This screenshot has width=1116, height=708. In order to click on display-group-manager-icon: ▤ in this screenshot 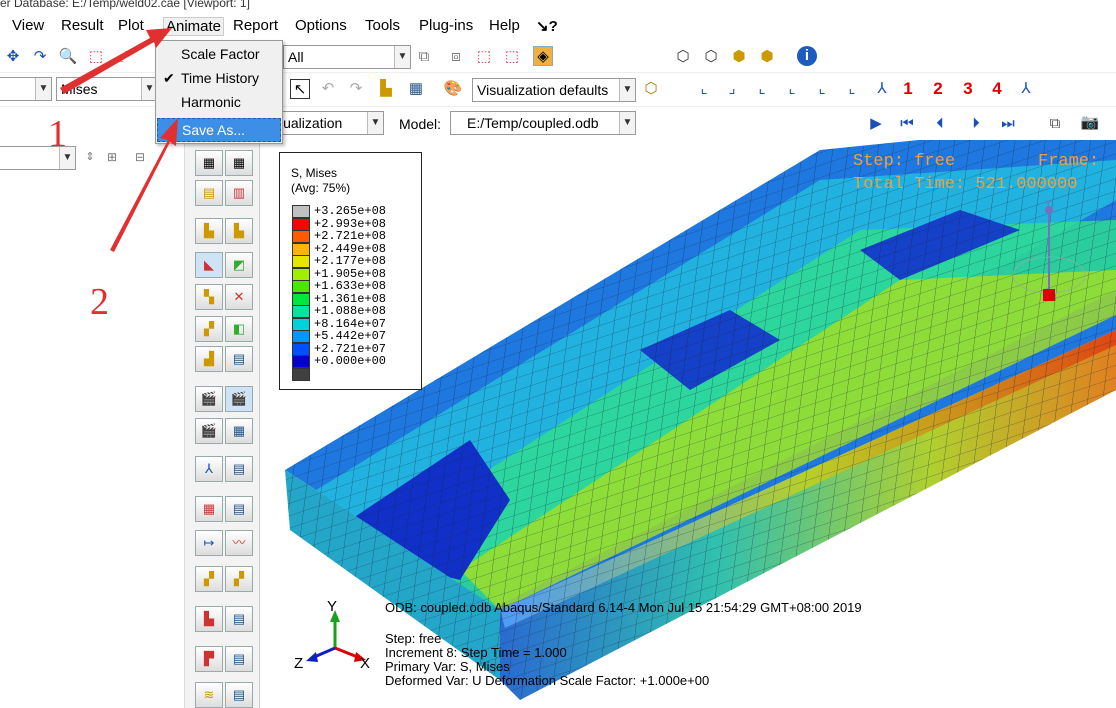, I will do `click(239, 659)`.